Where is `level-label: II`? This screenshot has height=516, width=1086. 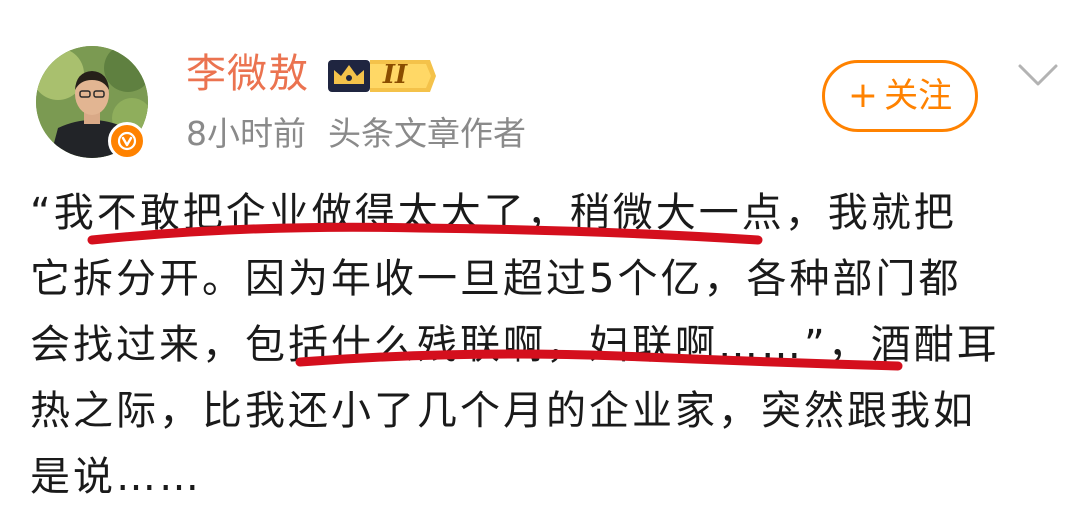 level-label: II is located at coordinates (395, 75).